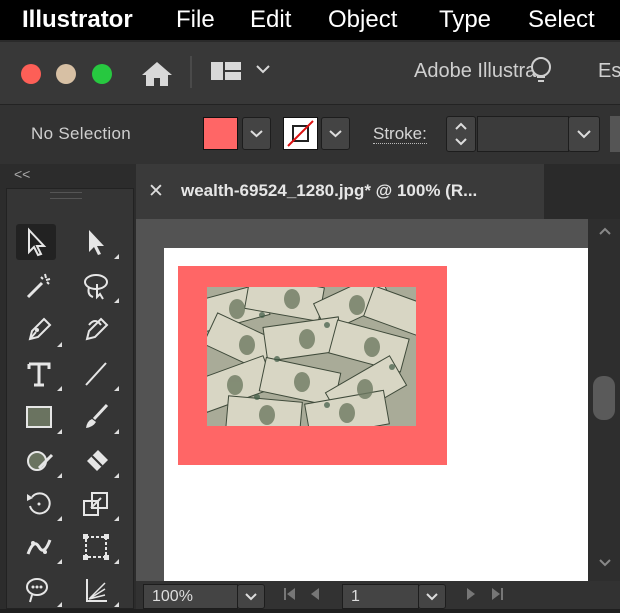 This screenshot has height=613, width=620. What do you see at coordinates (605, 232) in the screenshot?
I see `scroll-up-arrow-icon` at bounding box center [605, 232].